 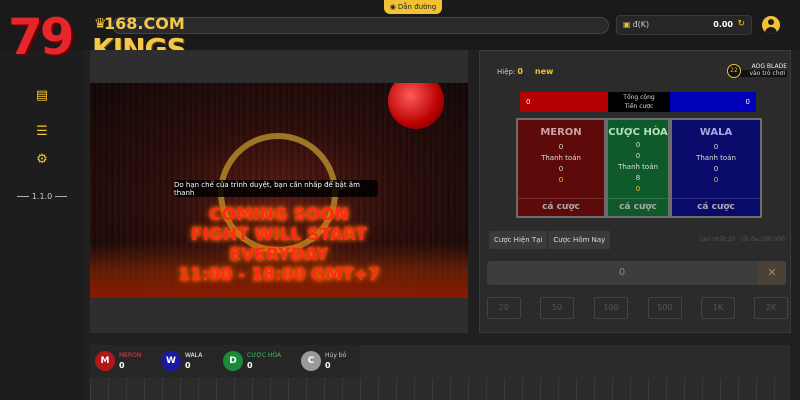 What do you see at coordinates (311, 361) in the screenshot?
I see `cancel-circle: C` at bounding box center [311, 361].